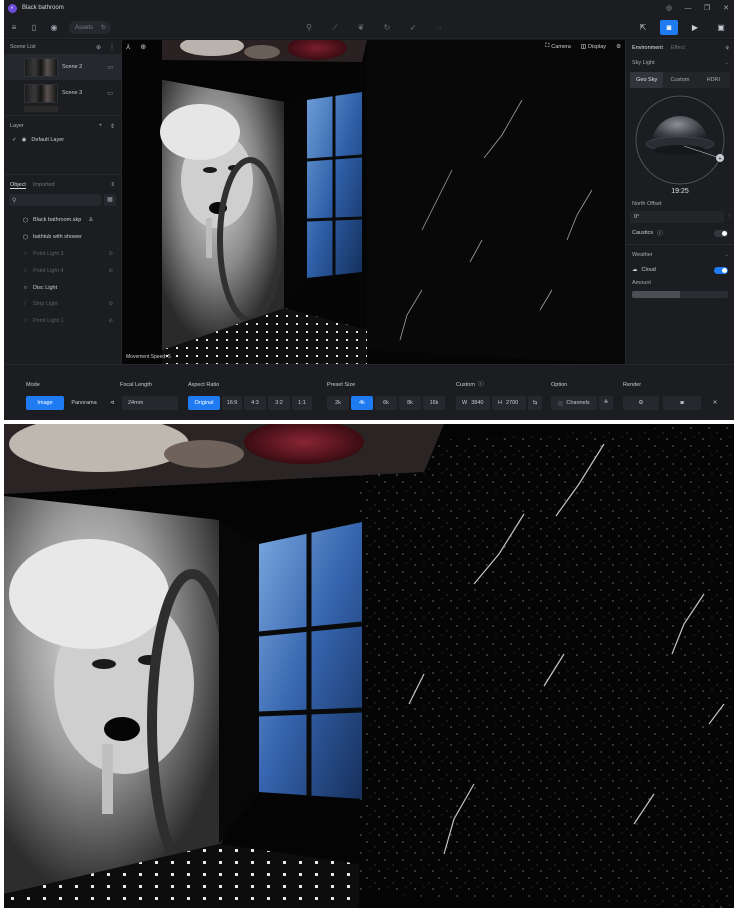  I want to click on assets-button: Assets ↻, so click(90, 27).